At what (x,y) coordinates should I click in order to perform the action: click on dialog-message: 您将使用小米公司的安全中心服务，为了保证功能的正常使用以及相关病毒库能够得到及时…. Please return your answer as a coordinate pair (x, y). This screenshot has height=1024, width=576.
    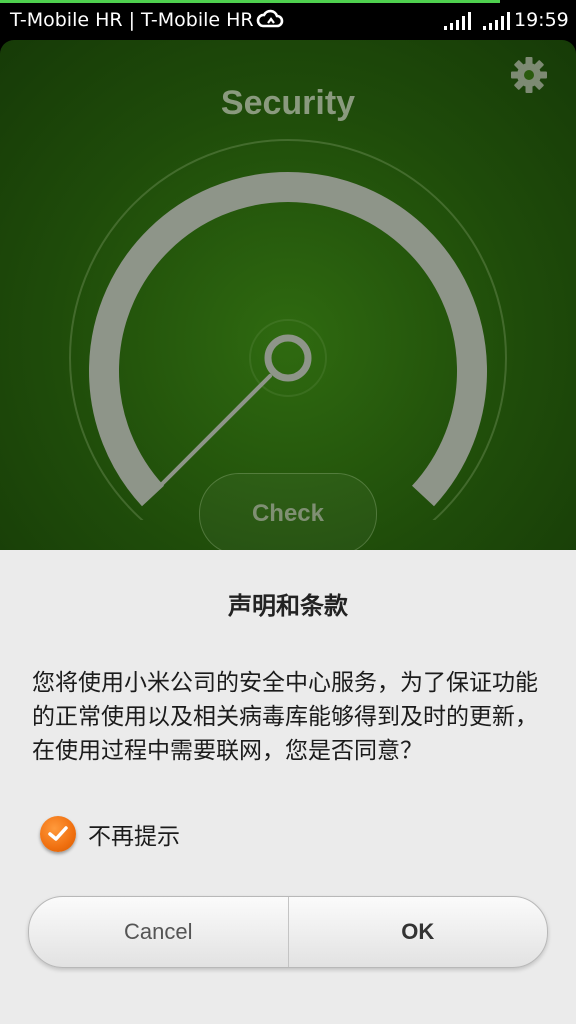
    Looking at the image, I should click on (285, 717).